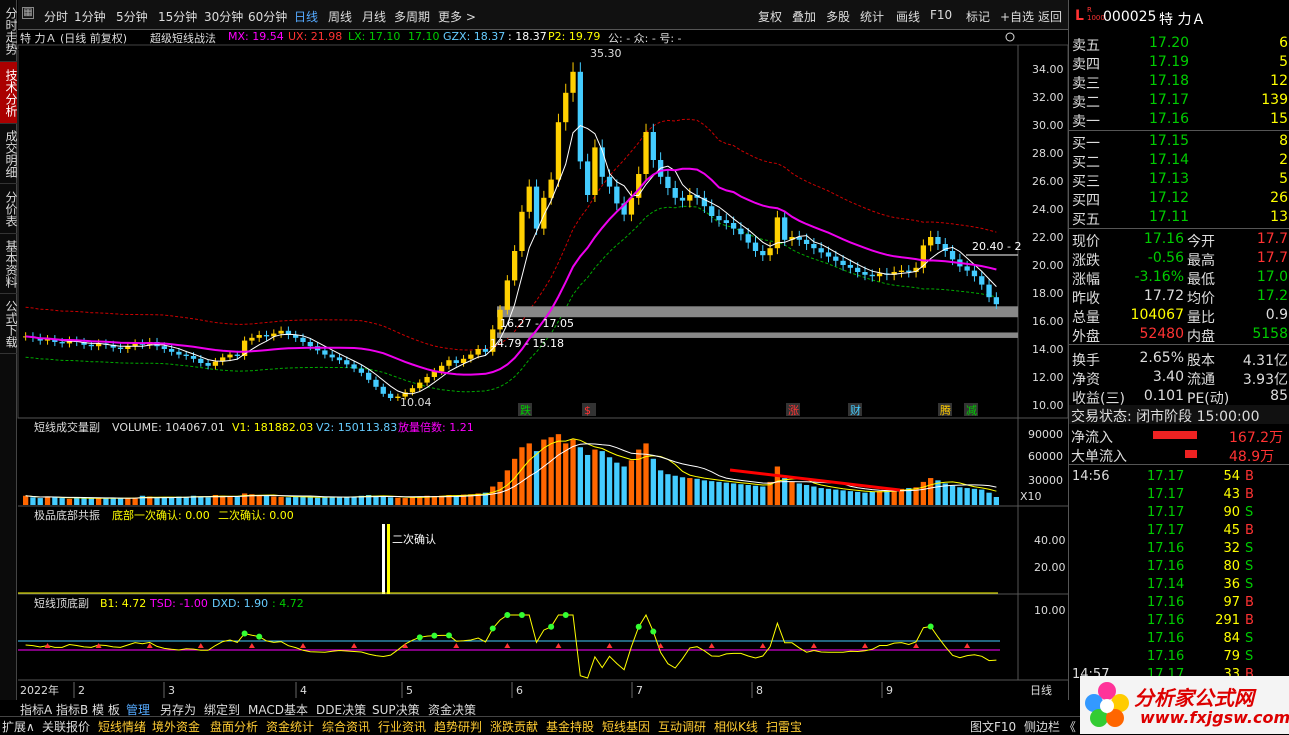 Image resolution: width=1289 pixels, height=735 pixels. Describe the element at coordinates (1179, 82) in the screenshot. I see `ask-row-2: 卖三 17.18 12` at that location.